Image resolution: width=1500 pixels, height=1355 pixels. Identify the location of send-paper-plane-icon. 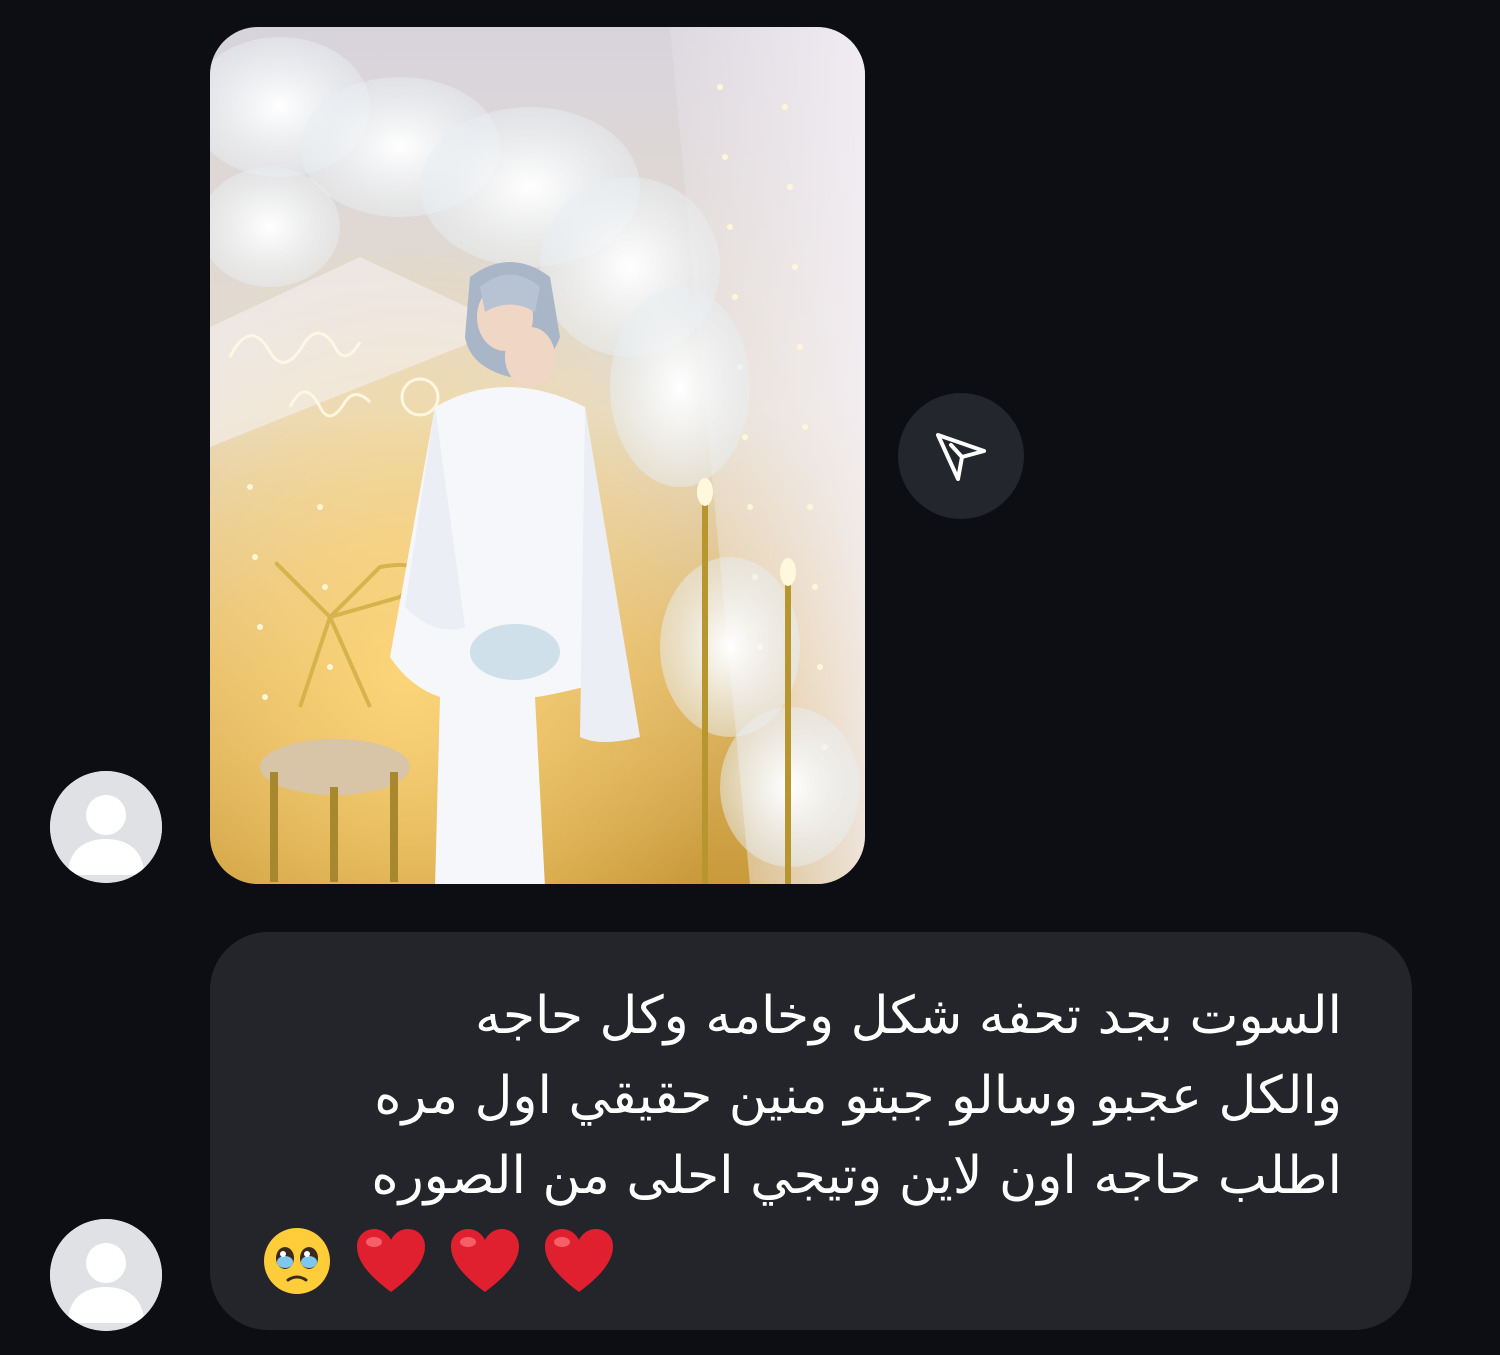
(961, 457).